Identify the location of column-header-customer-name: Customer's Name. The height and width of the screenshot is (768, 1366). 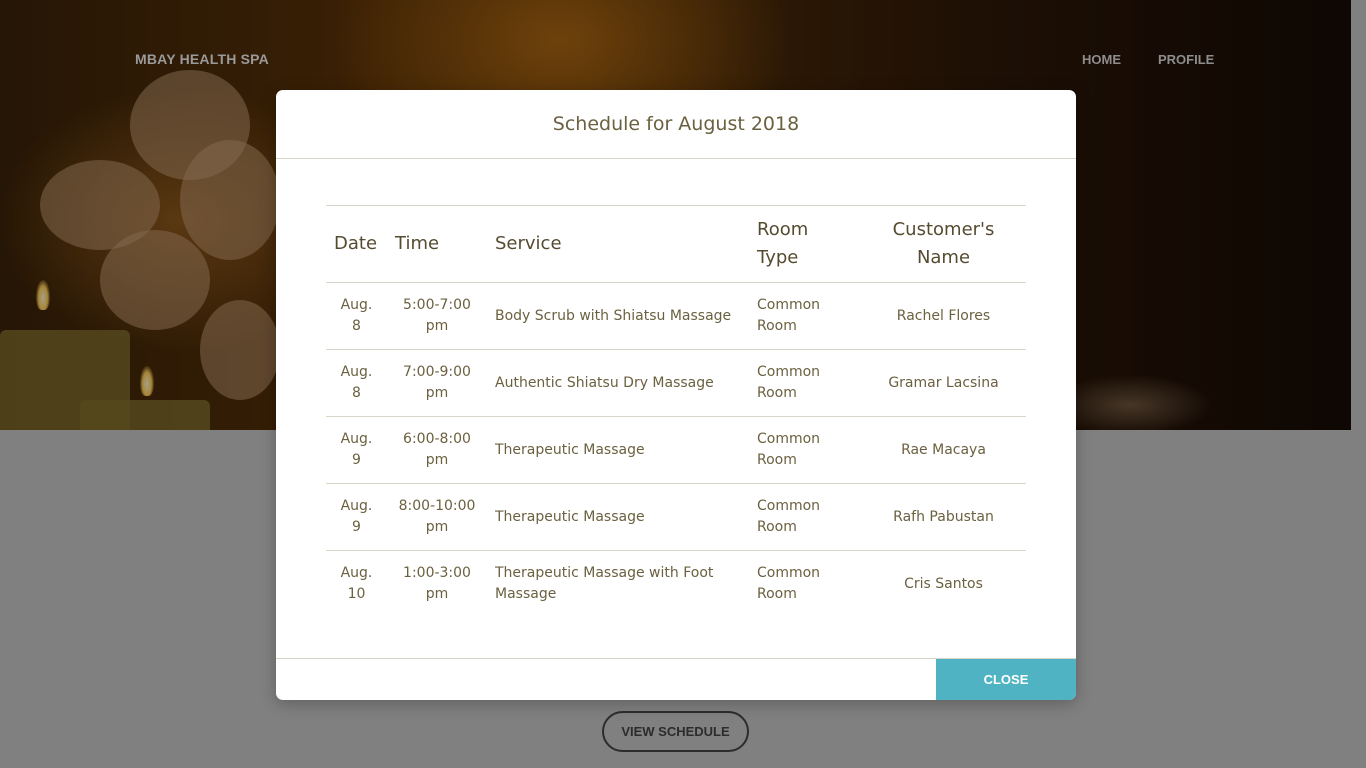
(943, 244).